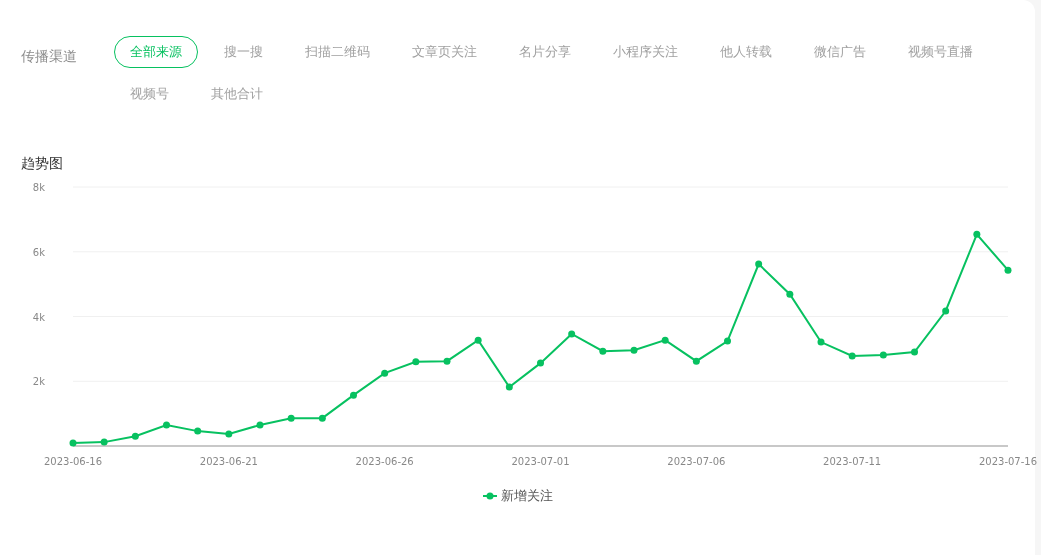  Describe the element at coordinates (42, 164) in the screenshot. I see `chart-title: 趋势图` at that location.